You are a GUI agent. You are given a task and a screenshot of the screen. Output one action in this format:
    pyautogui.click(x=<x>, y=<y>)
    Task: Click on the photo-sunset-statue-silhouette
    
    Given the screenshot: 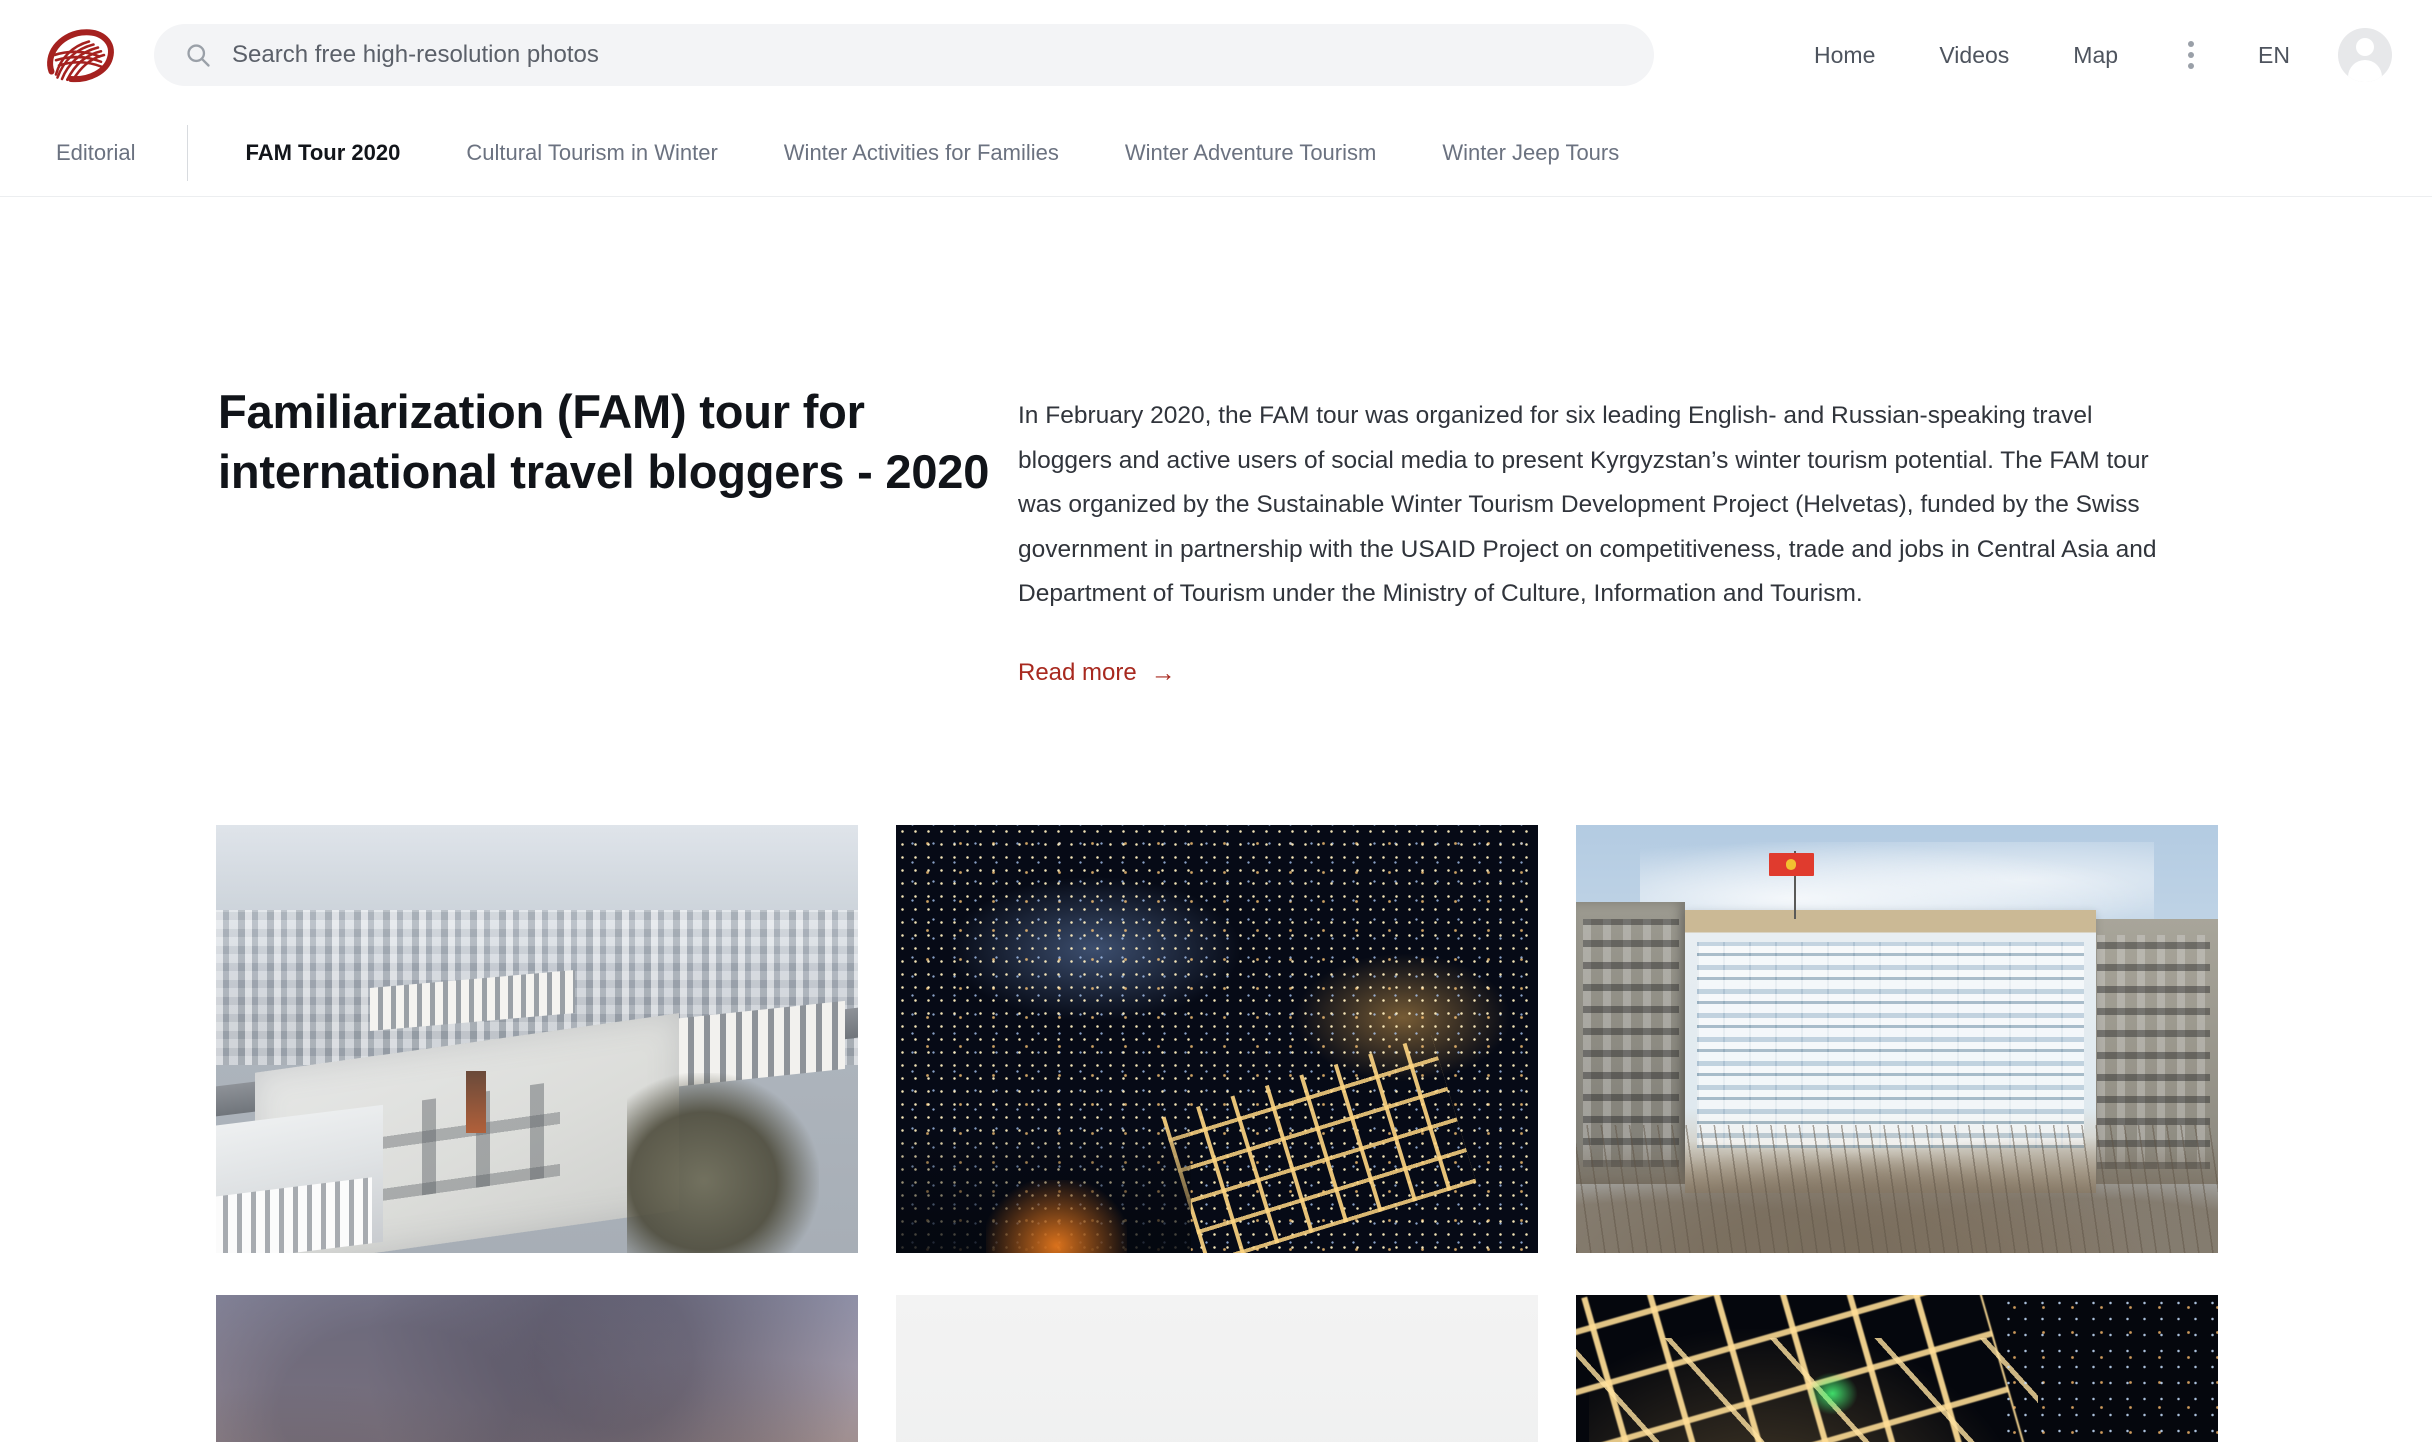 What is the action you would take?
    pyautogui.click(x=537, y=1368)
    